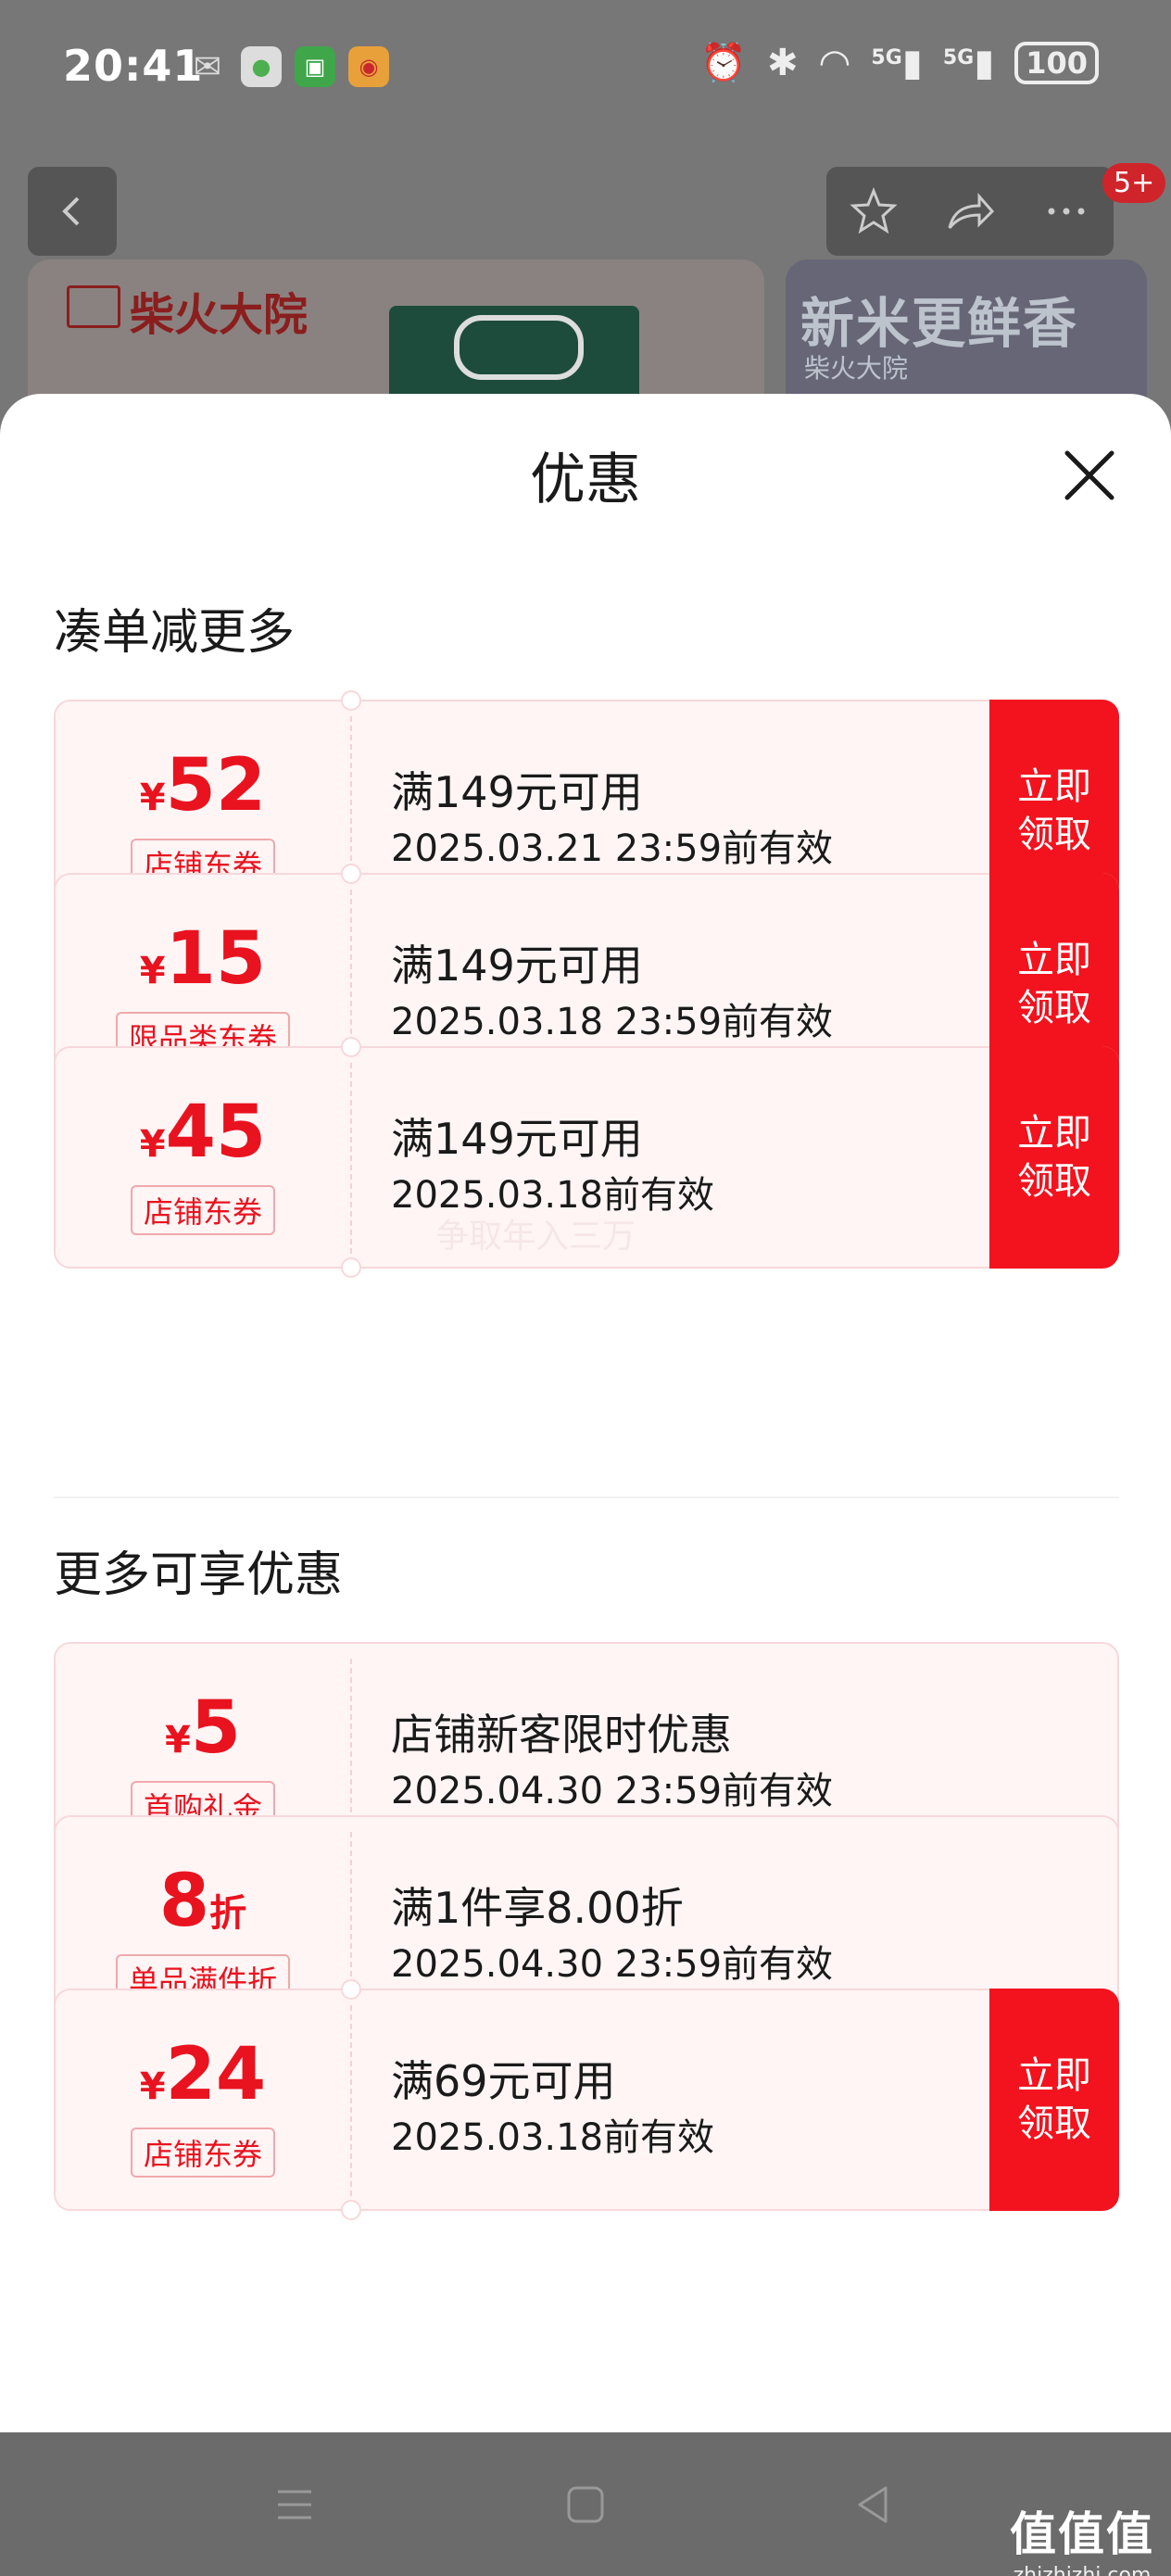  Describe the element at coordinates (613, 848) in the screenshot. I see `coupon-validity: 2025.03.21 23:59前有效` at that location.